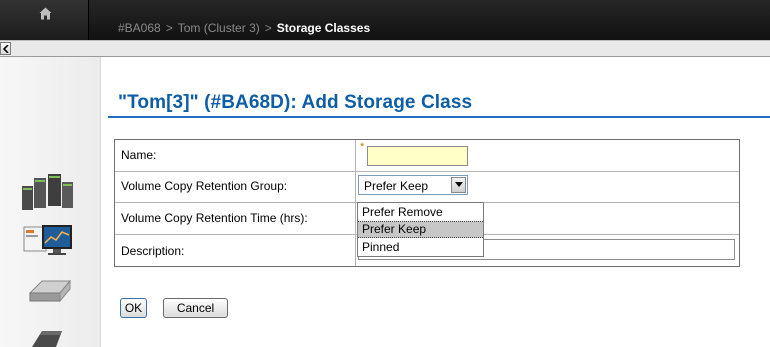 This screenshot has width=770, height=347. What do you see at coordinates (139, 155) in the screenshot?
I see `name-label: Name:` at bounding box center [139, 155].